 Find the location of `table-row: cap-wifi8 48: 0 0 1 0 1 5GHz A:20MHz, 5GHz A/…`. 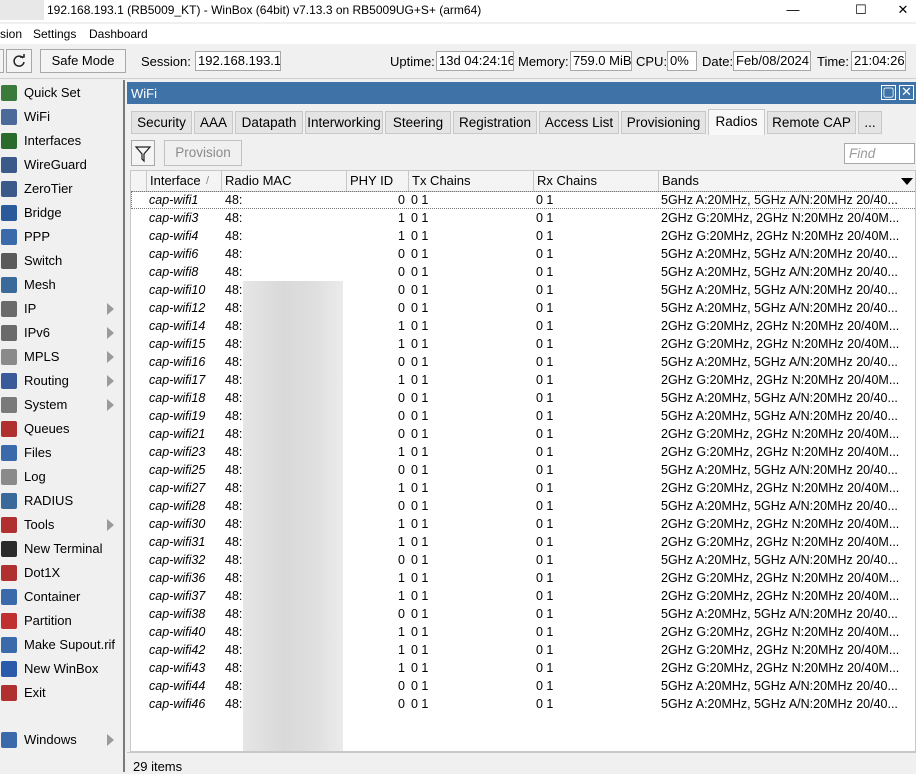

table-row: cap-wifi8 48: 0 0 1 0 1 5GHz A:20MHz, 5GHz A/… is located at coordinates (523, 272).